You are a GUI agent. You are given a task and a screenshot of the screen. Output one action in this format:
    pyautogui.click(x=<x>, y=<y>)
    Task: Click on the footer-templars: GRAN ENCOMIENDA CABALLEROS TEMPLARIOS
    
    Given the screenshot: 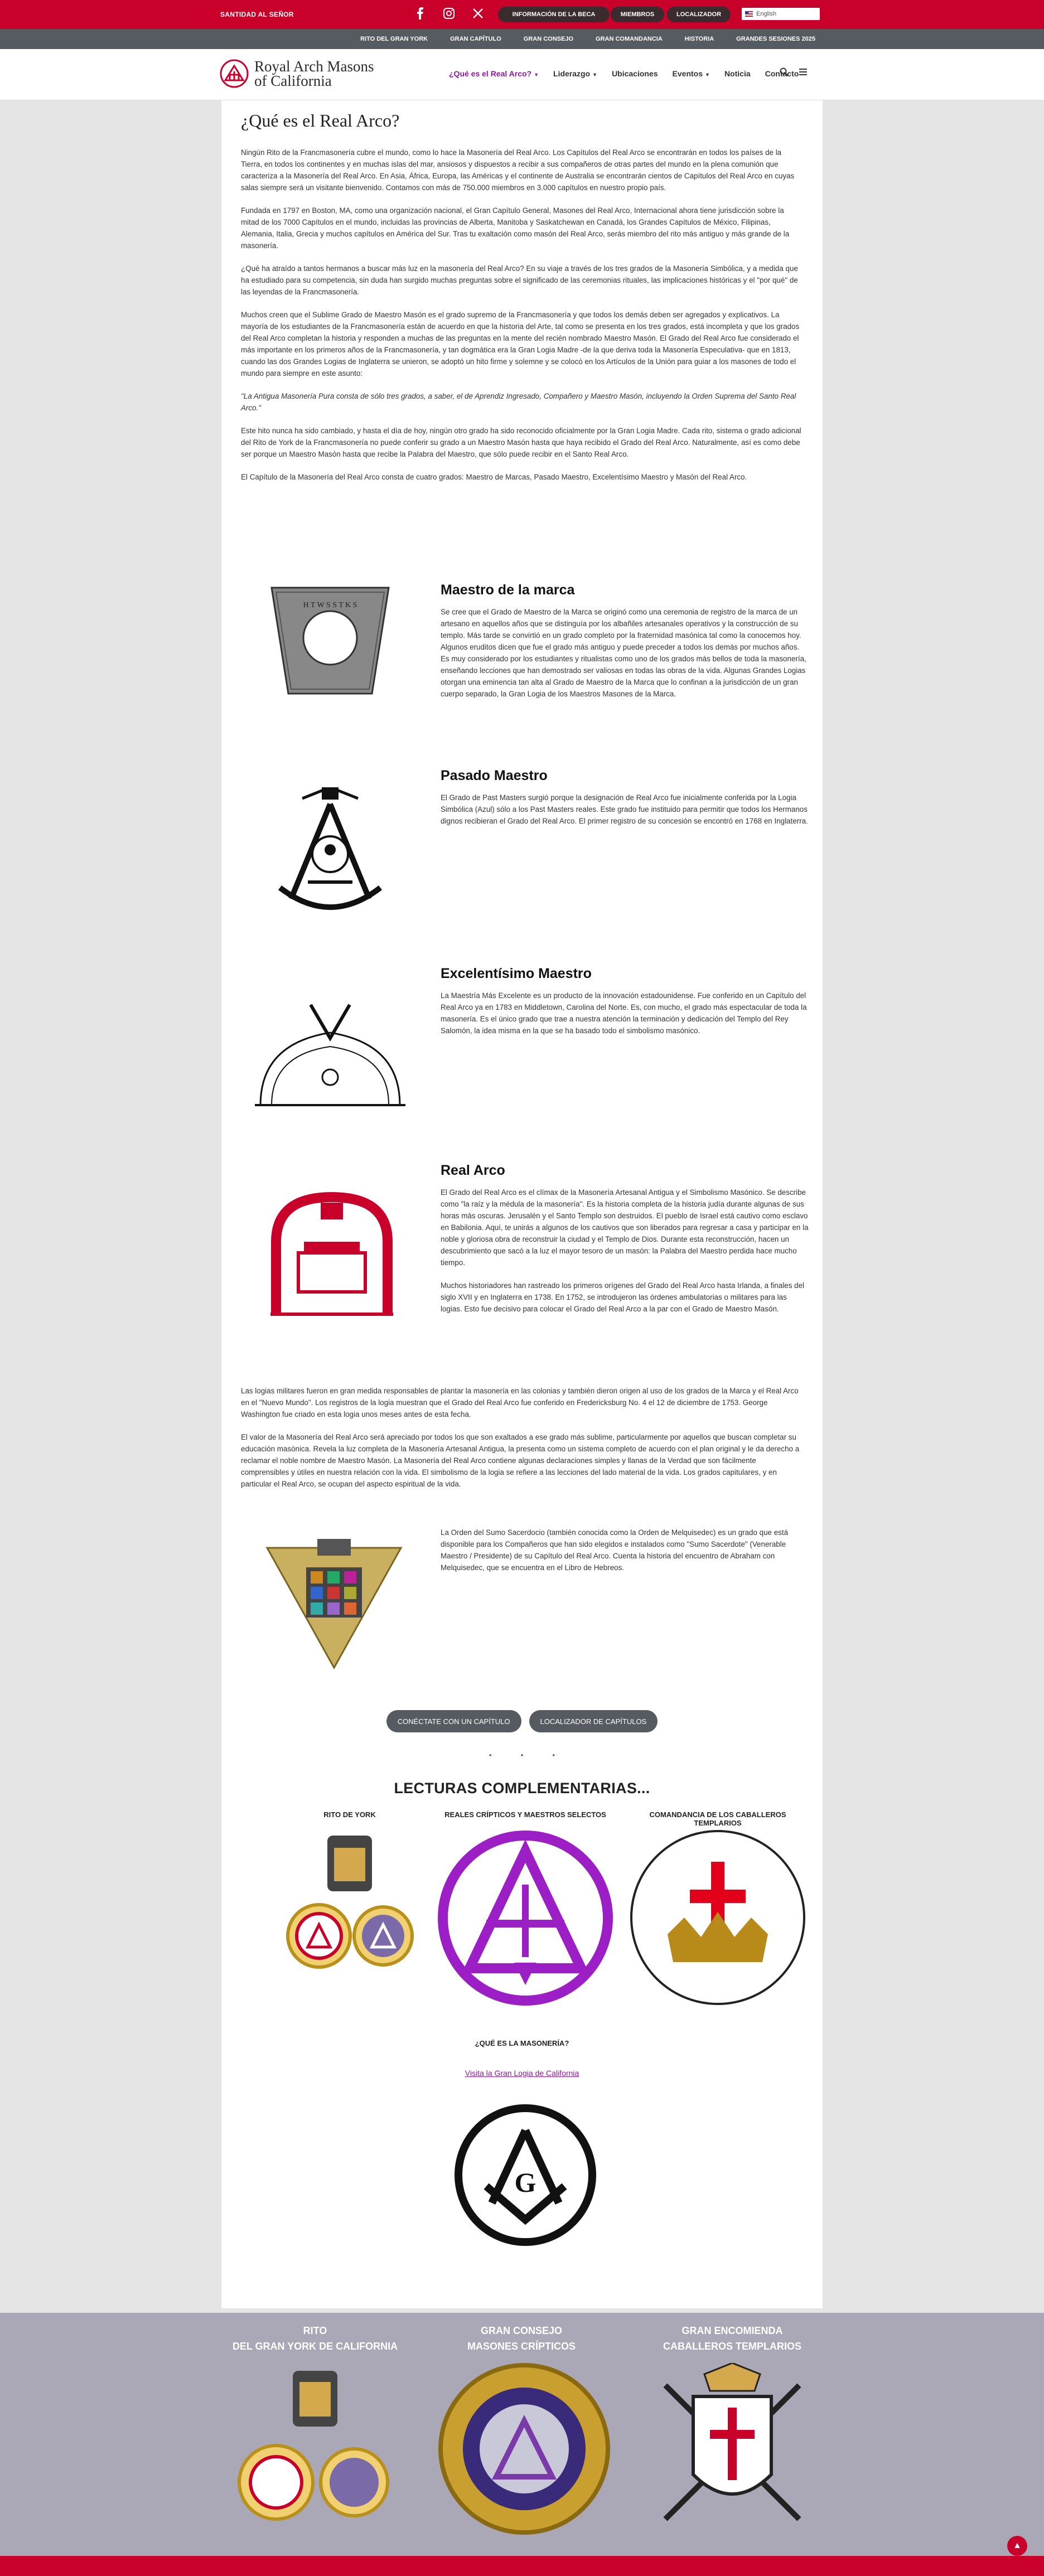 What is the action you would take?
    pyautogui.click(x=733, y=2432)
    